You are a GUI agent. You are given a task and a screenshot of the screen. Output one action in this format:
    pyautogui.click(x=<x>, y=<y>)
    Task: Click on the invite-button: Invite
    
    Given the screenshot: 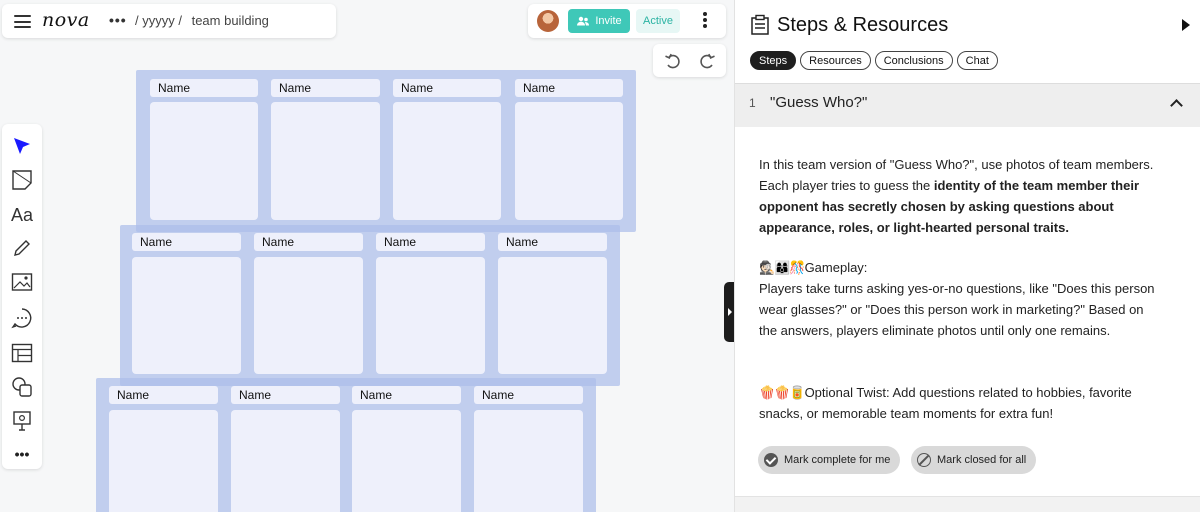 What is the action you would take?
    pyautogui.click(x=599, y=21)
    